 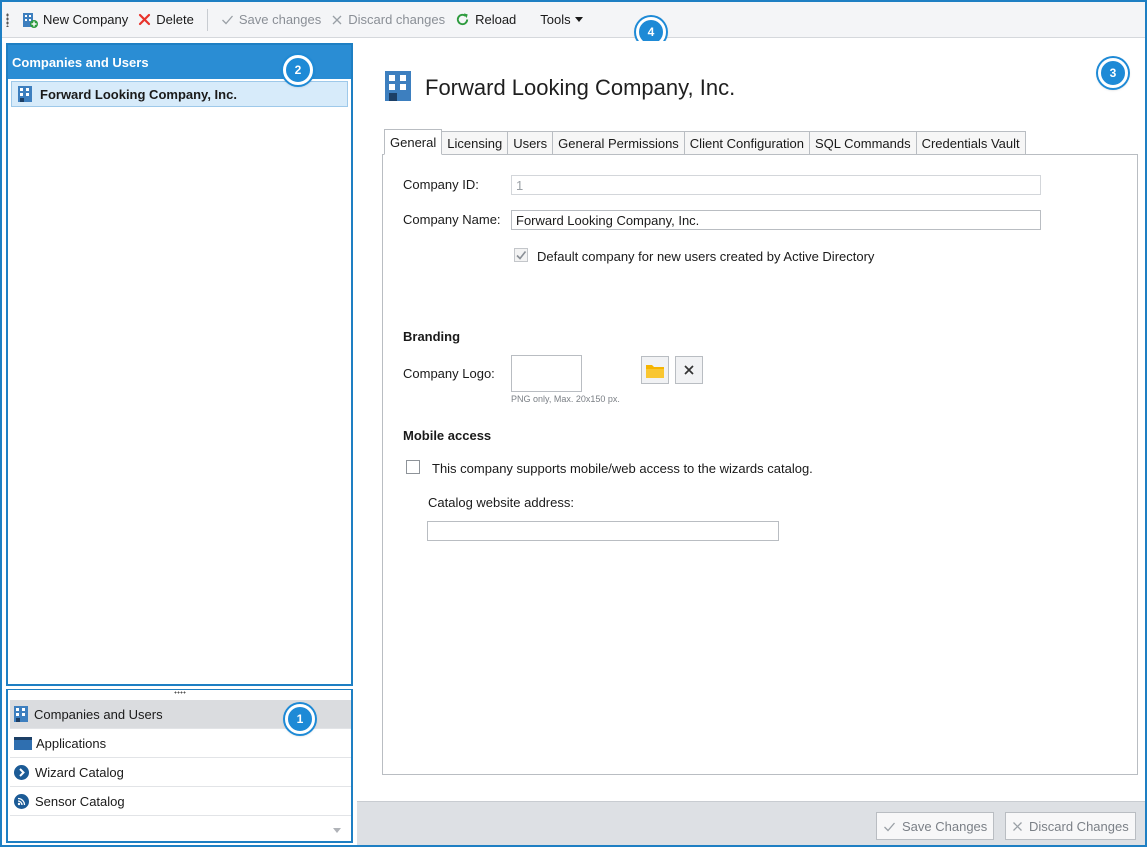 I want to click on delete-button: Delete, so click(x=166, y=20).